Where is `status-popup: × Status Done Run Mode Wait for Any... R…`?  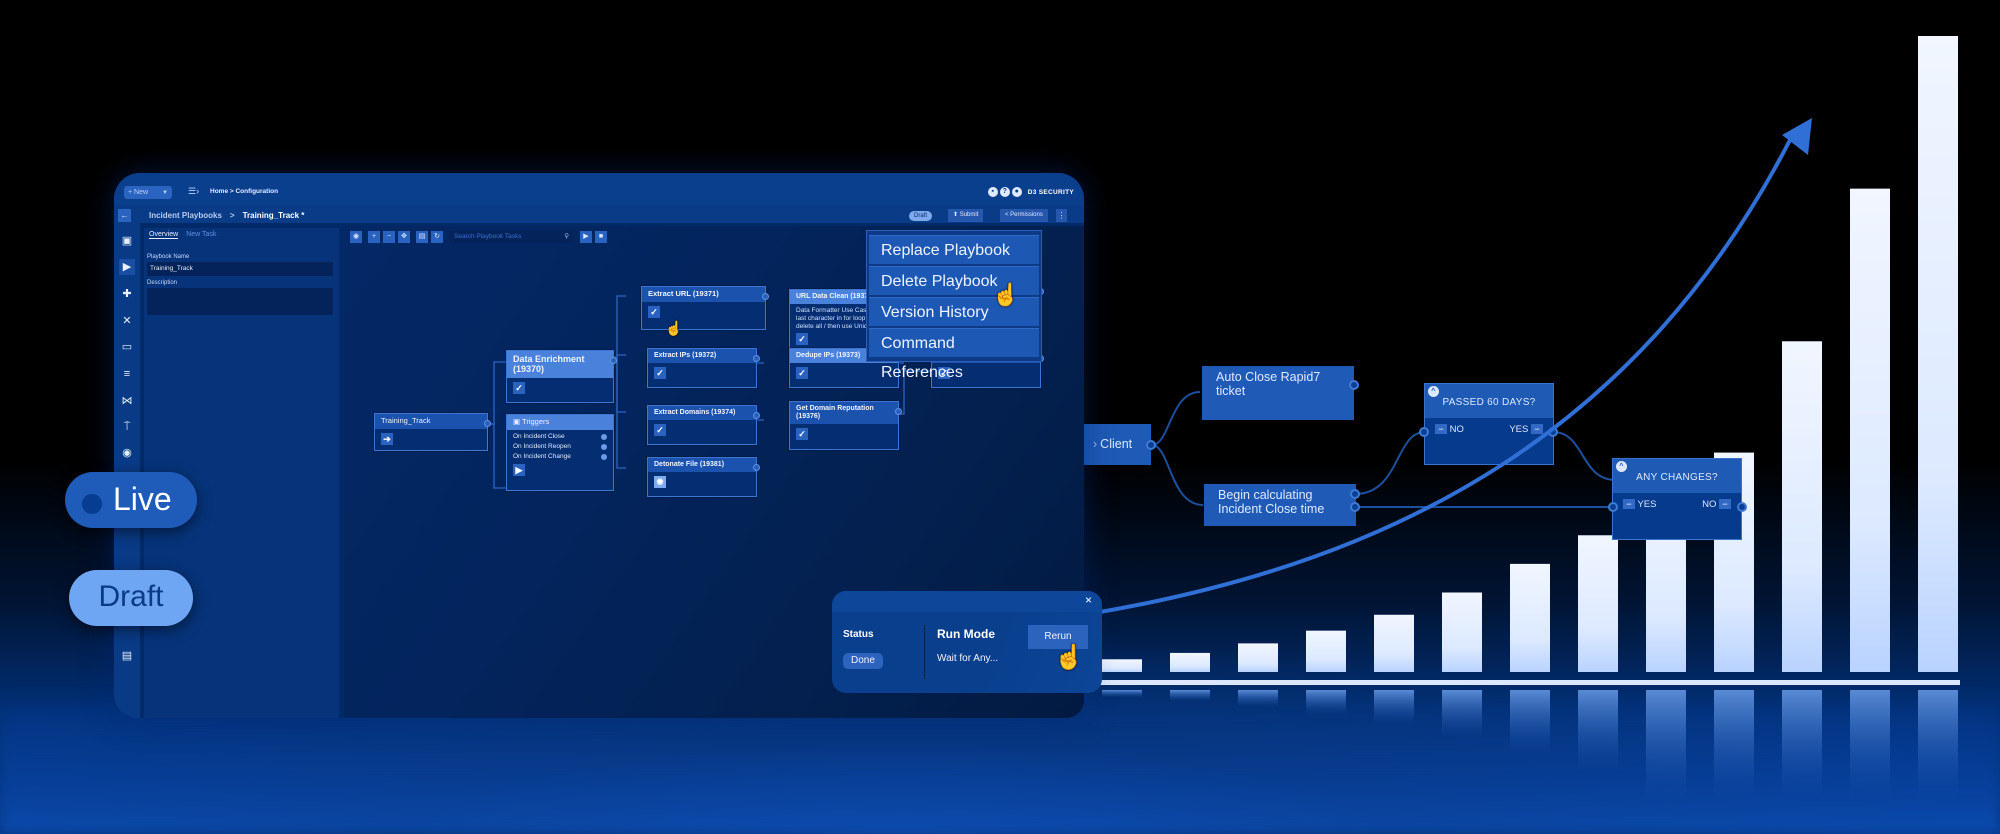
status-popup: × Status Done Run Mode Wait for Any... R… is located at coordinates (967, 642).